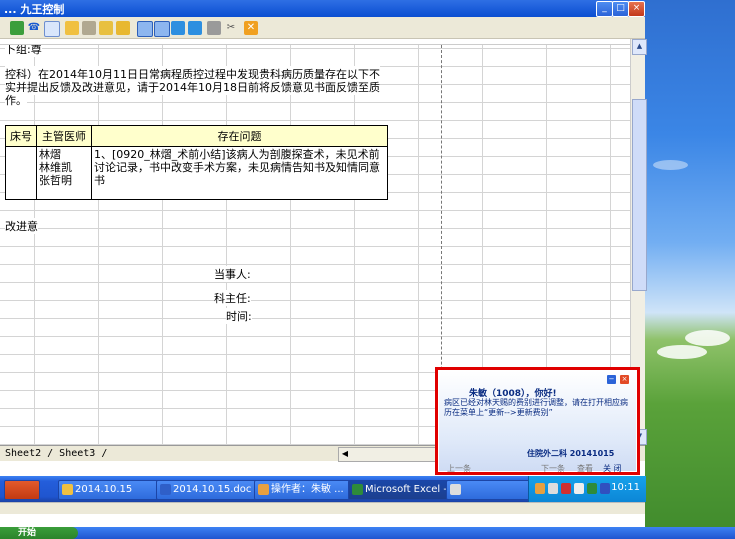 Image resolution: width=735 pixels, height=539 pixels. Describe the element at coordinates (540, 488) in the screenshot. I see `tray-app-icon` at that location.